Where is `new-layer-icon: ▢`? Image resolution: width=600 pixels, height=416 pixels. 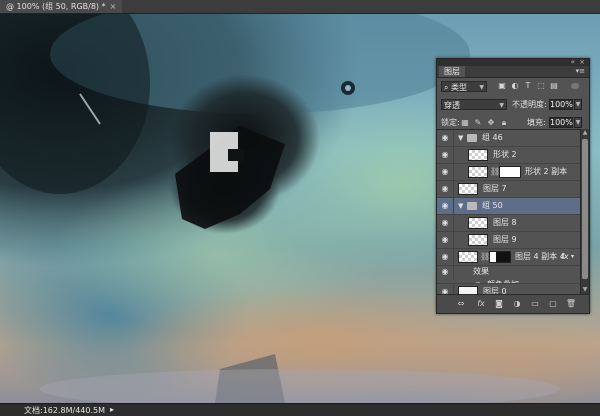
new-layer-icon: ▢ is located at coordinates (553, 303).